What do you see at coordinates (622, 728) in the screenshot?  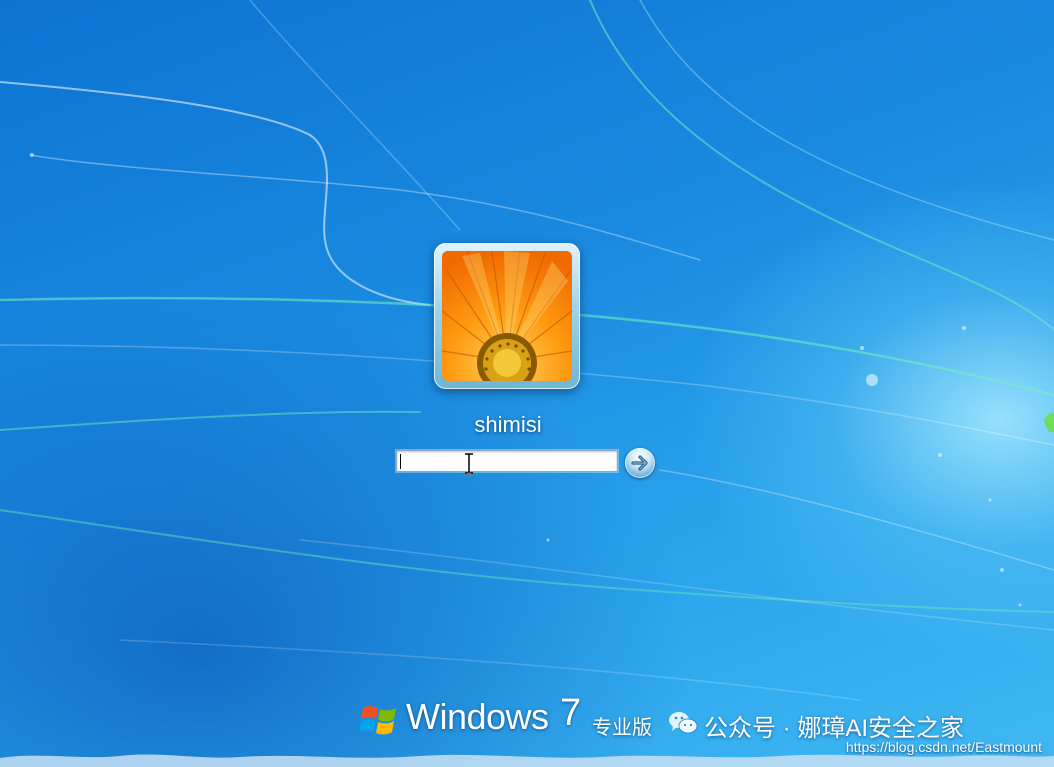 I see `windows-edition-label: 专业版` at bounding box center [622, 728].